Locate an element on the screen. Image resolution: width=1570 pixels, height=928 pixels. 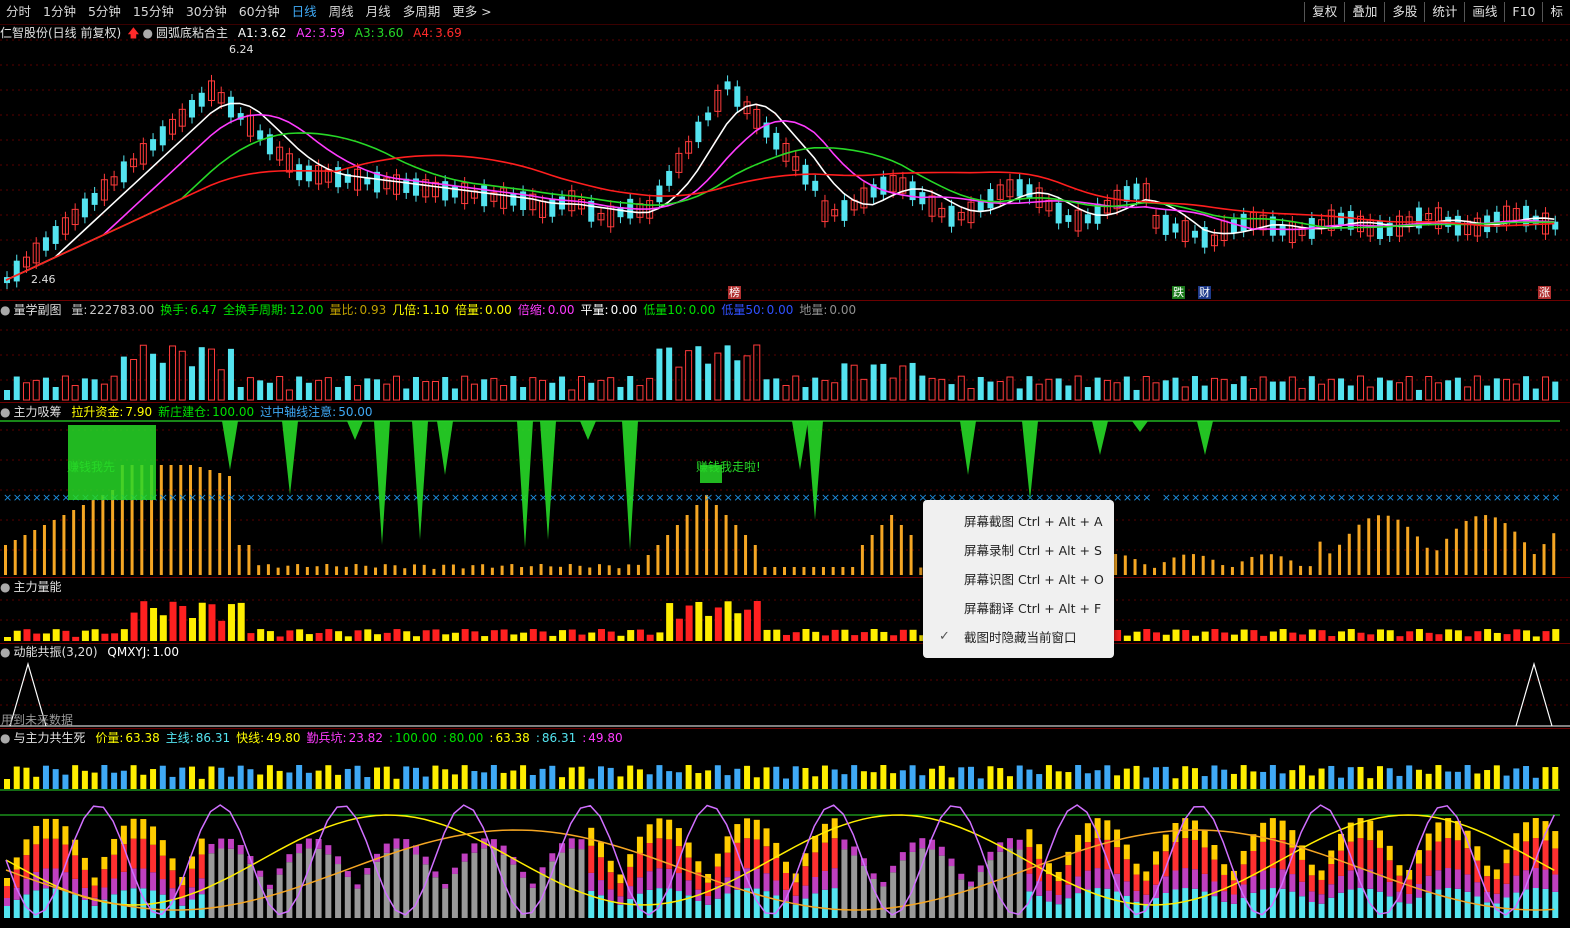
accum-title: 主力吸筹 is located at coordinates (37, 412).